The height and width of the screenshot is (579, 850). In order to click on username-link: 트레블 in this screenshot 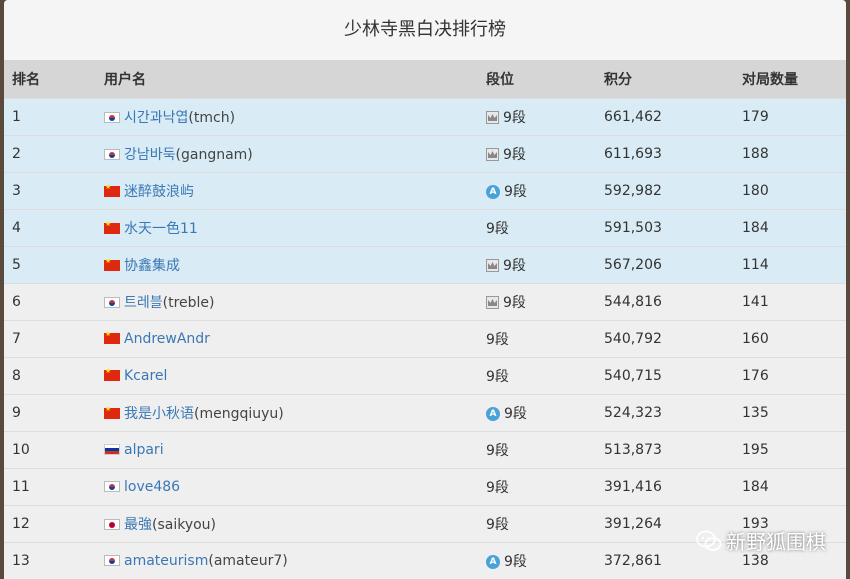, I will do `click(143, 303)`.